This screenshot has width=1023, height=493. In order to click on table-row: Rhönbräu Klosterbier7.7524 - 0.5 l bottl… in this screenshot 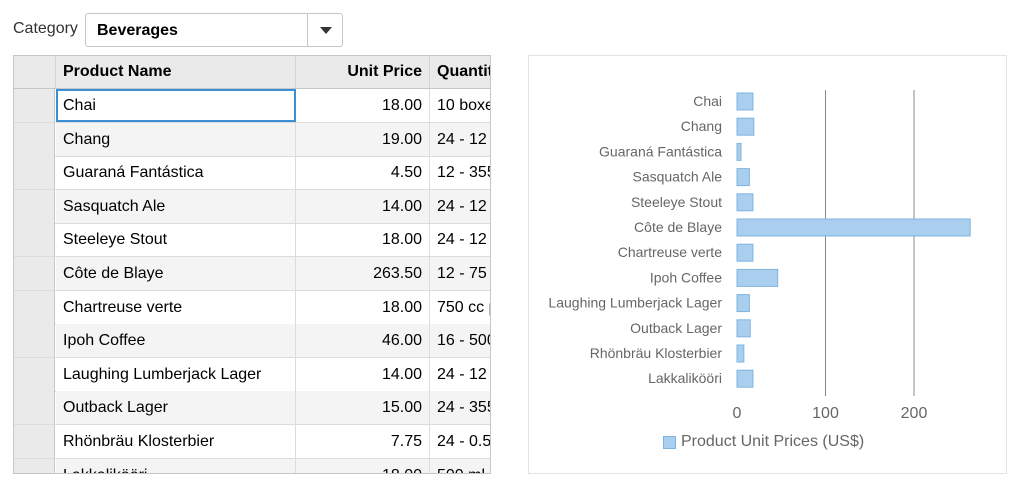, I will do `click(252, 442)`.